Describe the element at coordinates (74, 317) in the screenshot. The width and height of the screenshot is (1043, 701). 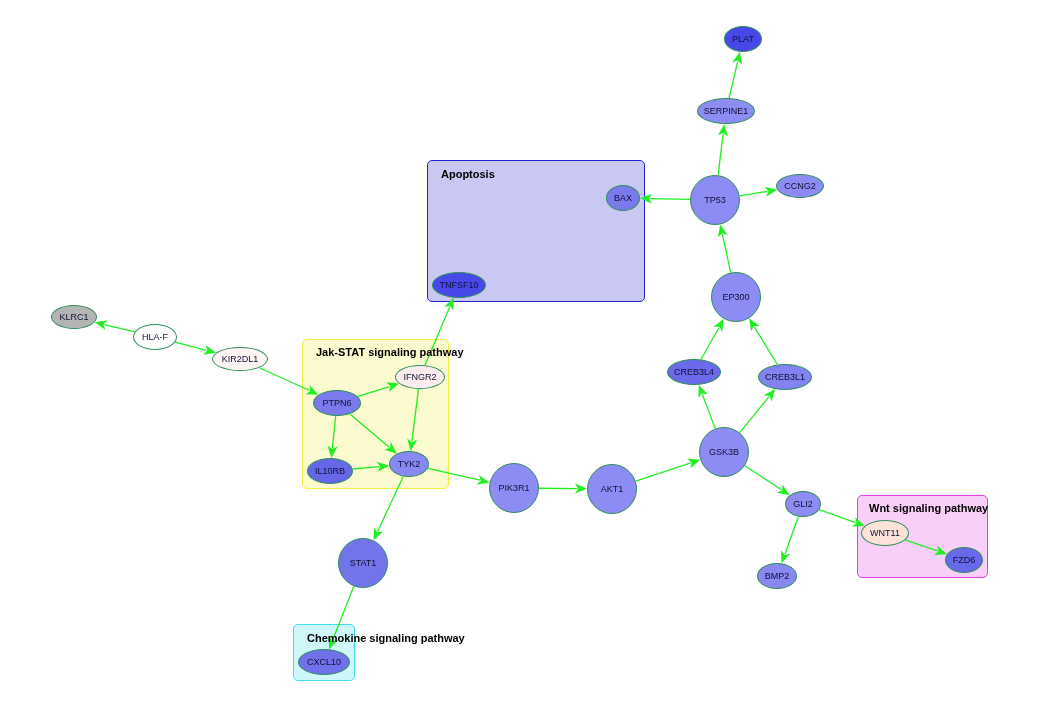
I see `gene-node: KLRC1` at that location.